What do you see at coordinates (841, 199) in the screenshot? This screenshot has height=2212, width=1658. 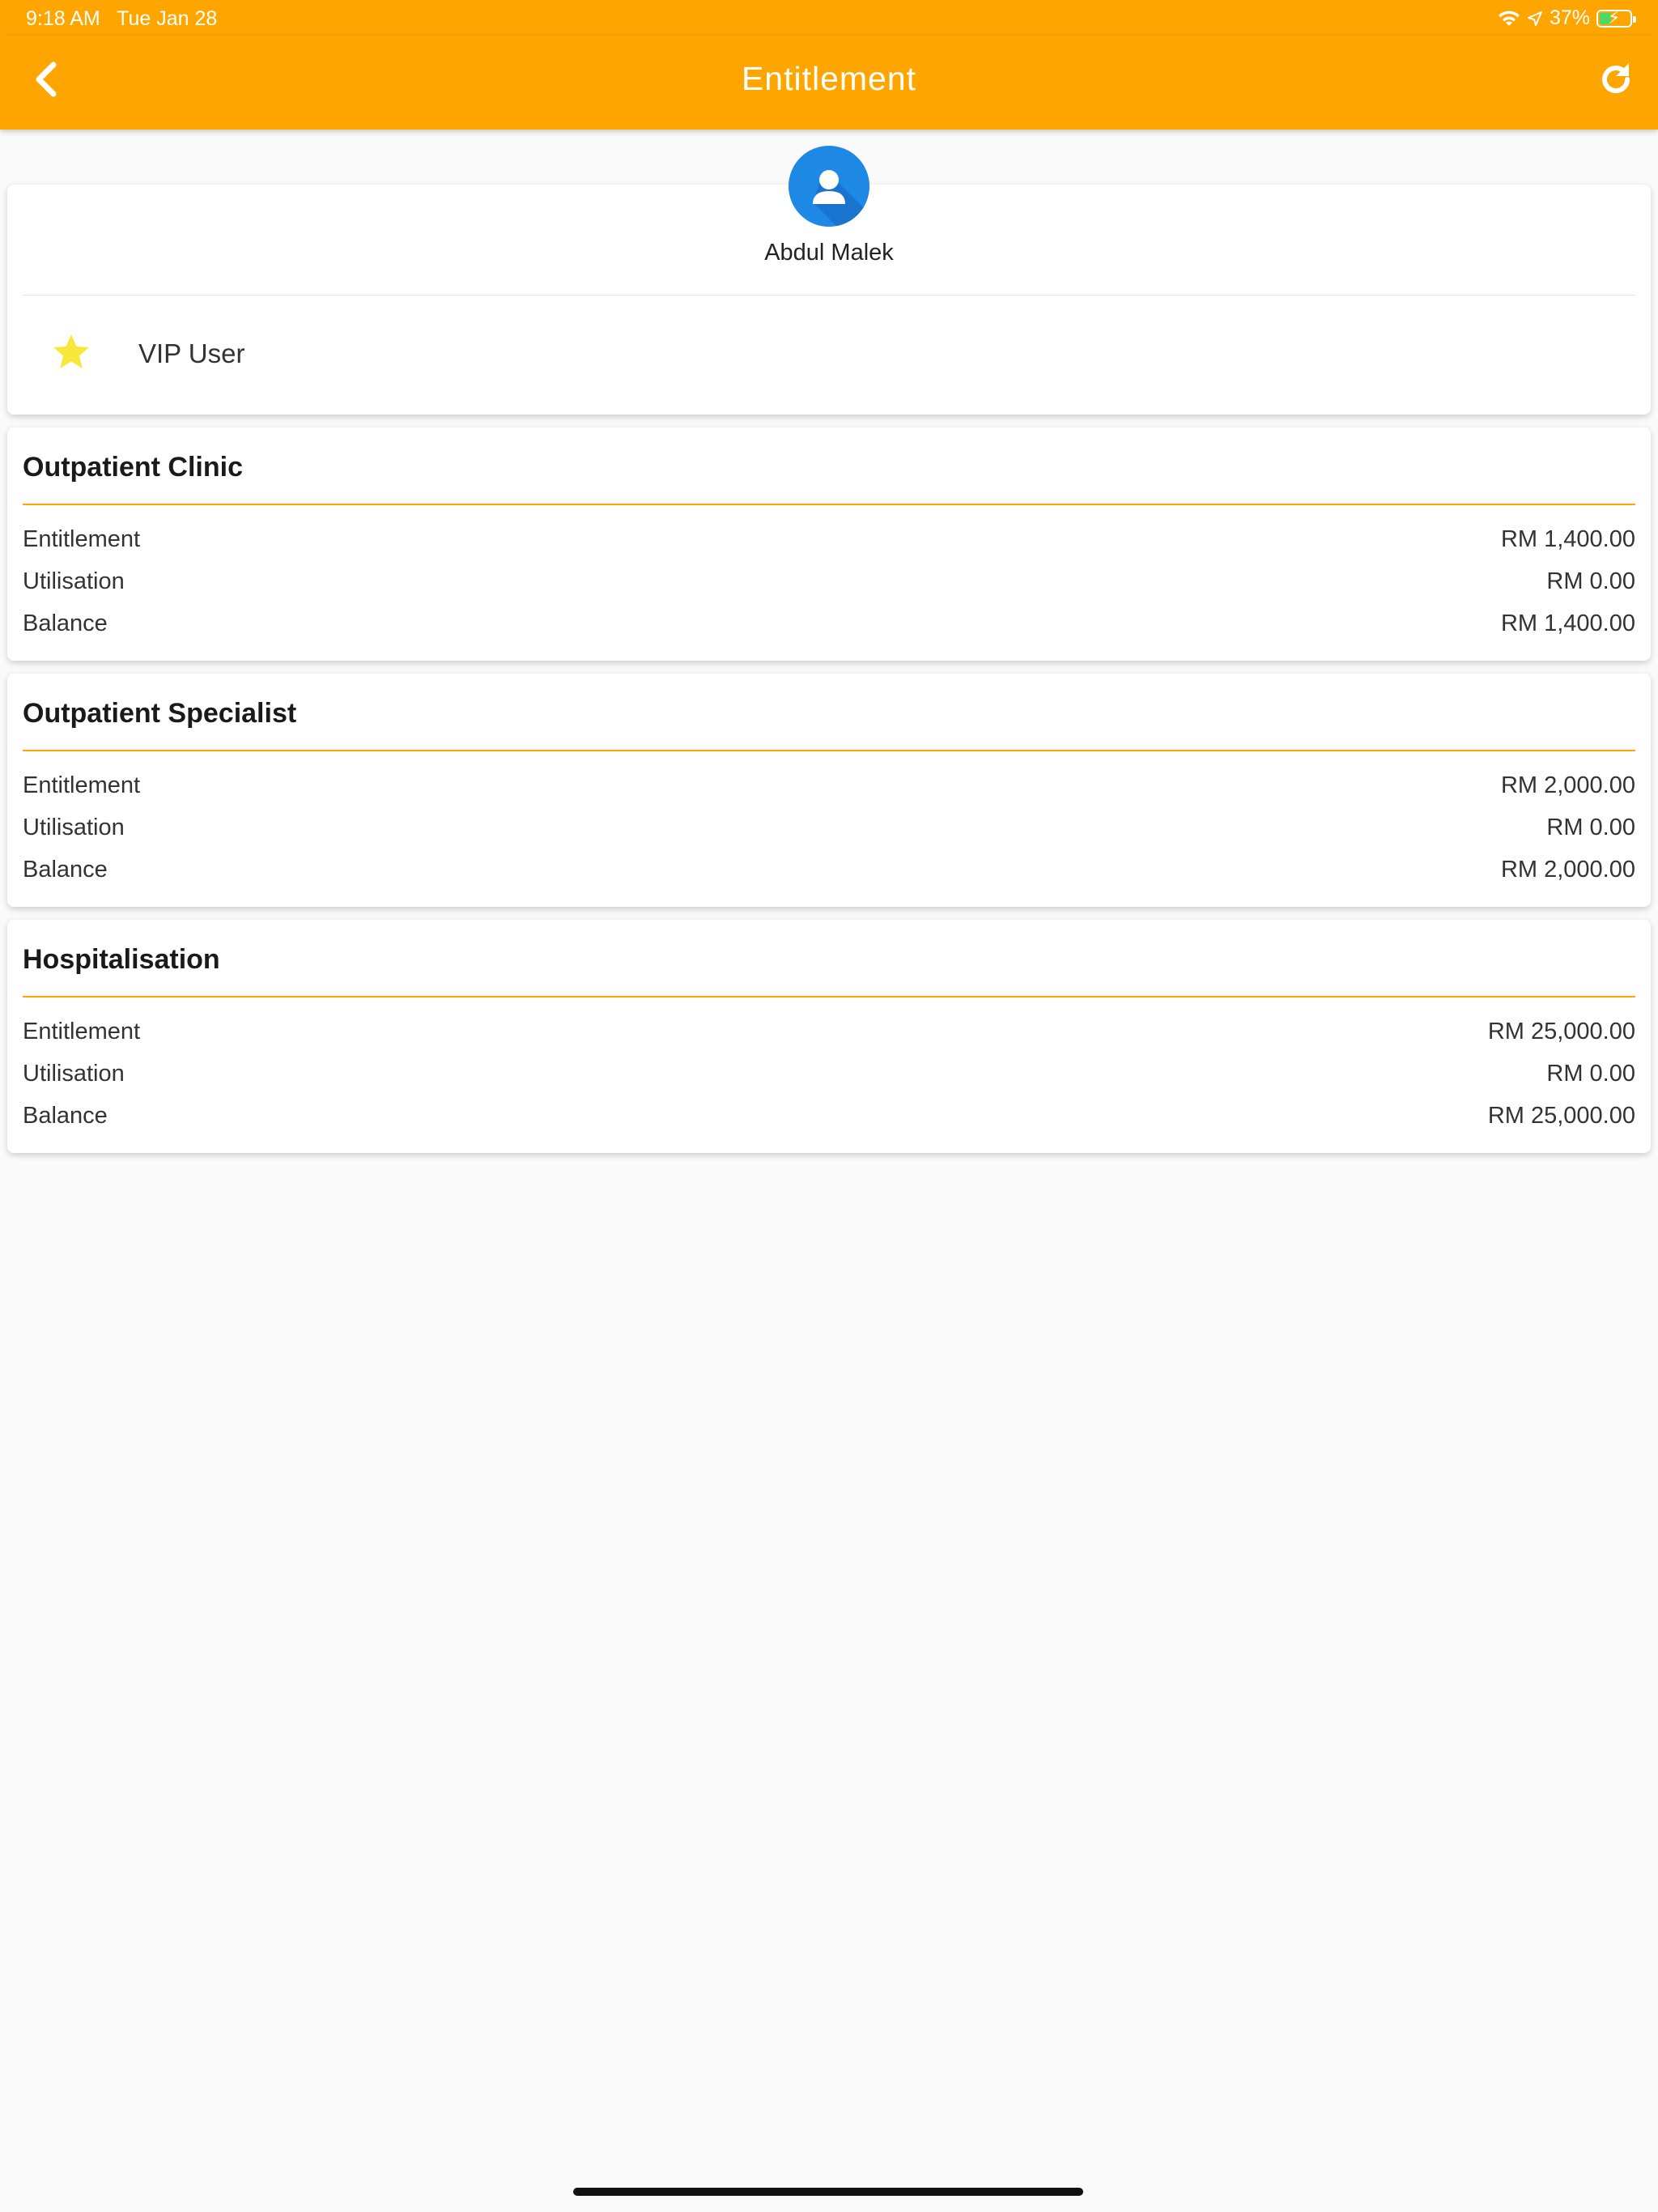 I see `user-icon` at bounding box center [841, 199].